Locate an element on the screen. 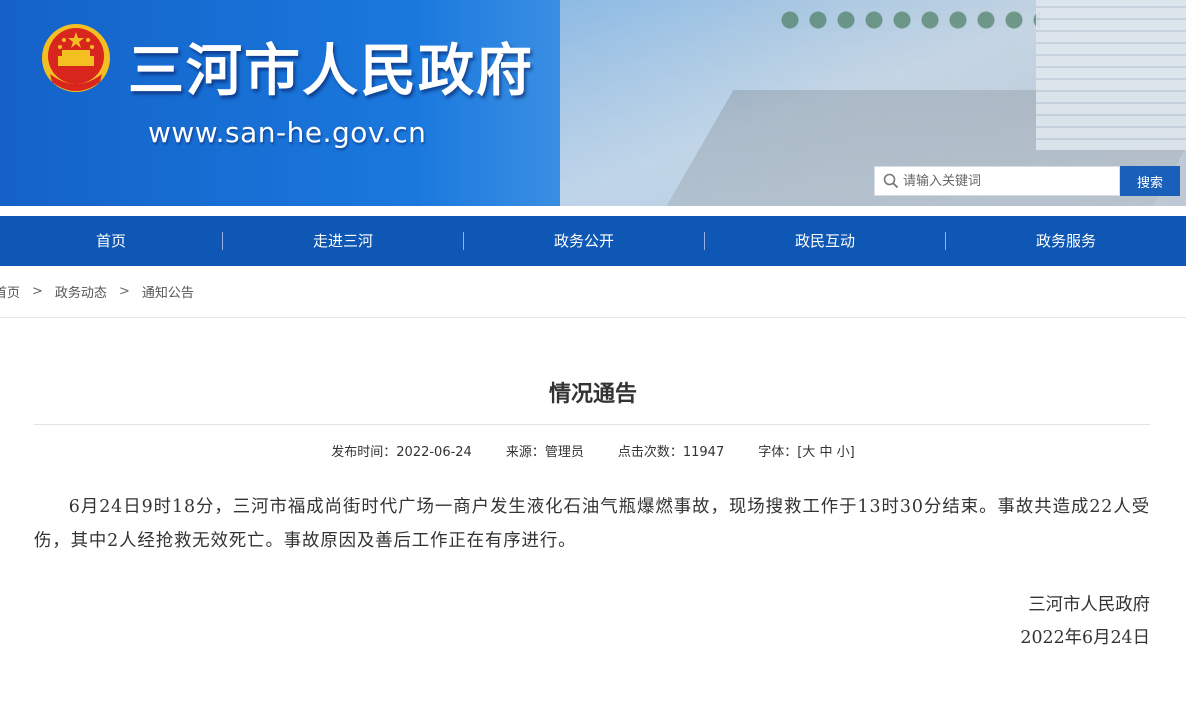  breadcrumb: 首页 > 政务动态 > 通知公告 is located at coordinates (97, 291).